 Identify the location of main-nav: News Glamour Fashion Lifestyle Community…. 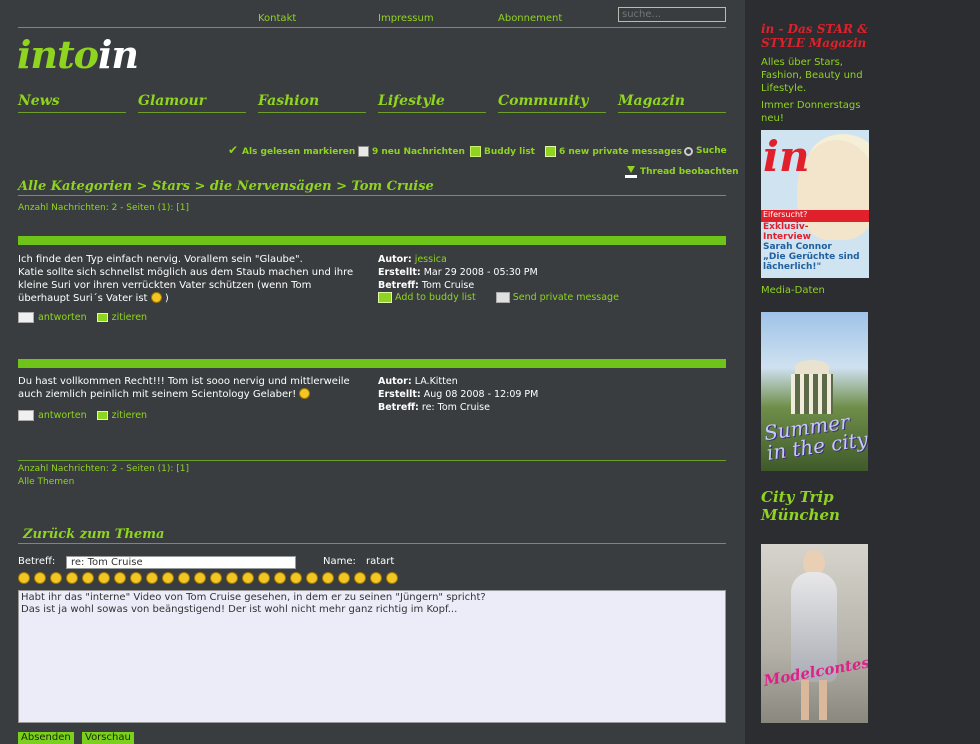
(372, 104).